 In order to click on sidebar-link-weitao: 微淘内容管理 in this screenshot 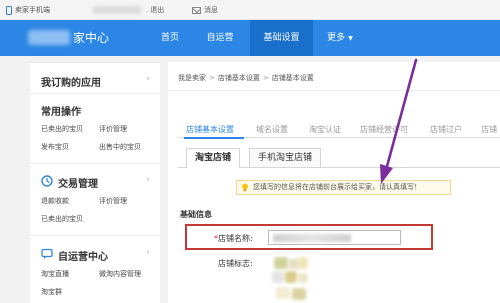, I will do `click(120, 274)`.